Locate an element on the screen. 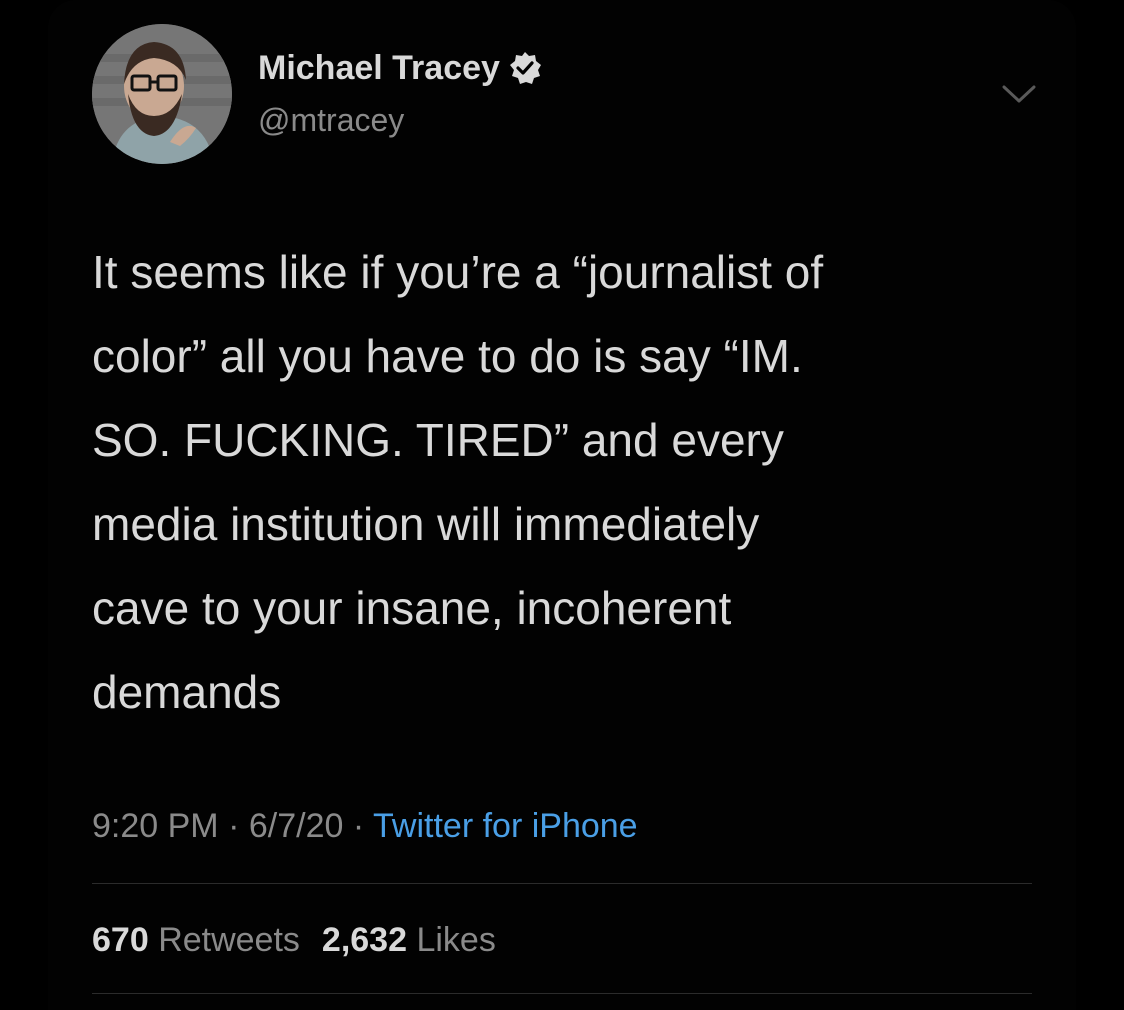 Image resolution: width=1124 pixels, height=1010 pixels. tweet-time: 9:20 PM is located at coordinates (155, 826).